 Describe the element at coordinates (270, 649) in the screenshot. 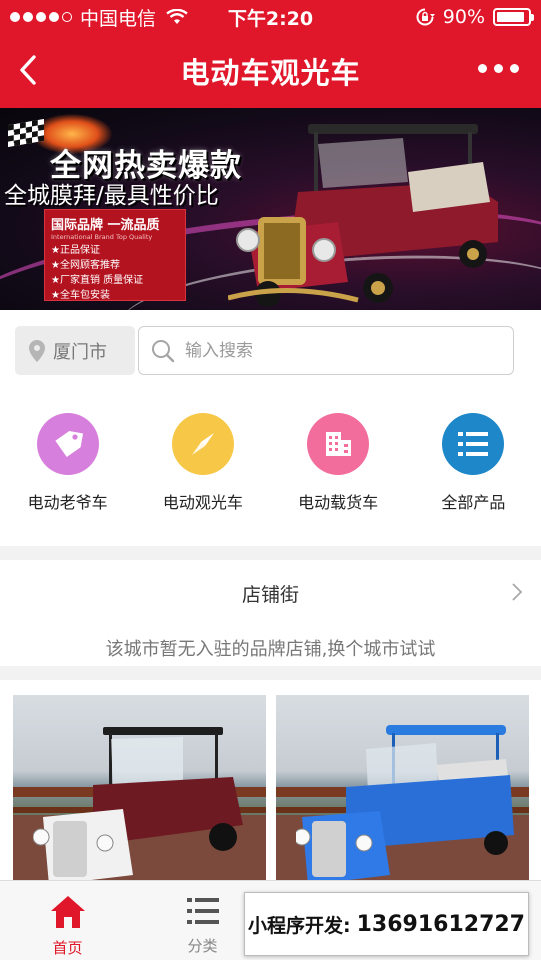

I see `empty-store-message: 该城市暂无入驻的品牌店铺,换个城市试试` at that location.